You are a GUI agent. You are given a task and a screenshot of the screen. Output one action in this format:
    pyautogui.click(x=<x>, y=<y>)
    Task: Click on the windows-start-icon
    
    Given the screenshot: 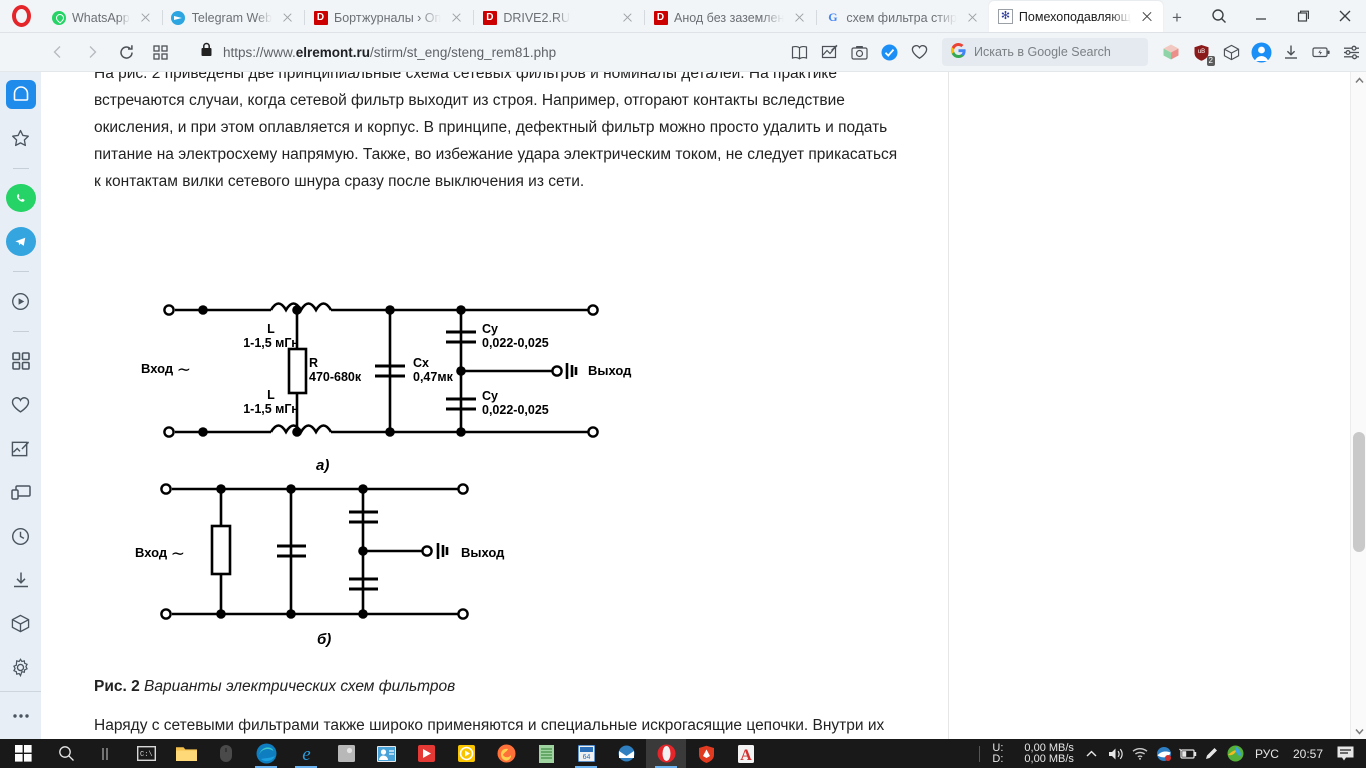 What is the action you would take?
    pyautogui.click(x=23, y=753)
    